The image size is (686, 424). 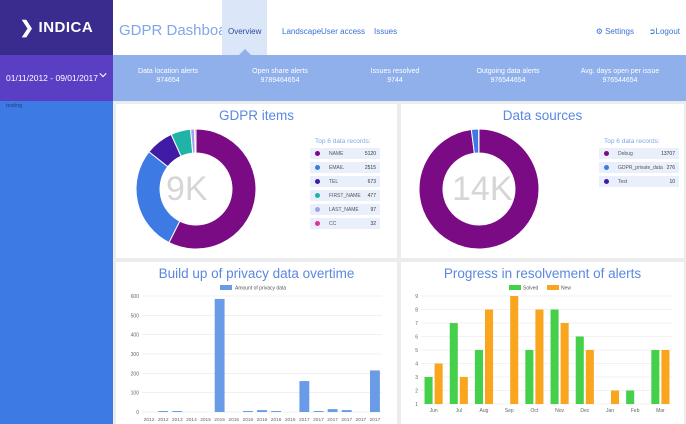 What do you see at coordinates (639, 181) in the screenshot?
I see `legend-row: Test 10` at bounding box center [639, 181].